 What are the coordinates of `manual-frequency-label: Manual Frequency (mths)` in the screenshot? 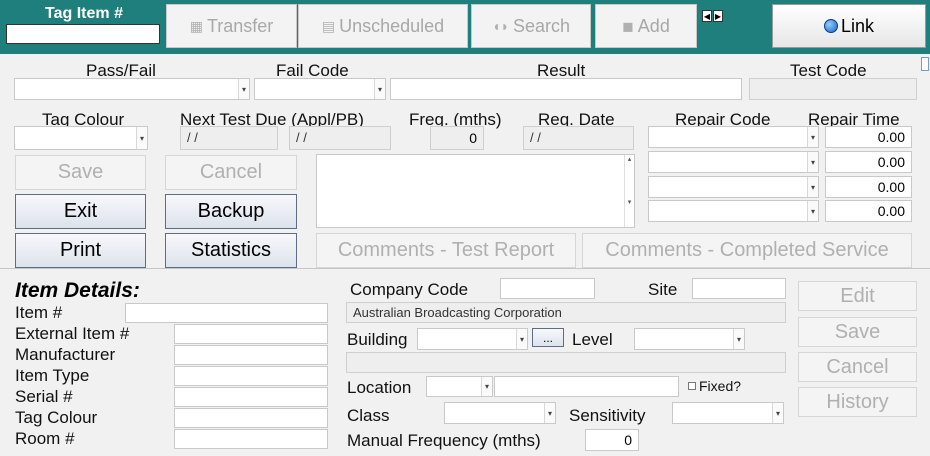 It's located at (444, 440).